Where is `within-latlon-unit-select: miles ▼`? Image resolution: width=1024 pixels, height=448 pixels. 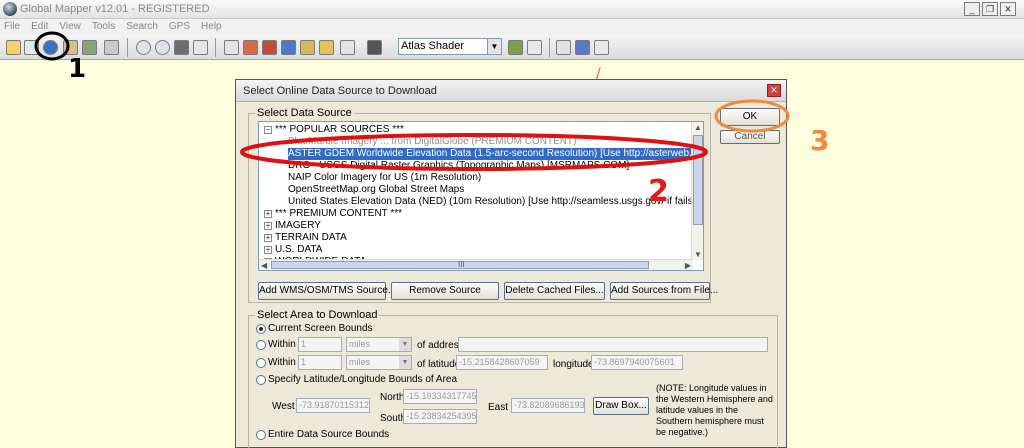 within-latlon-unit-select: miles ▼ is located at coordinates (379, 362).